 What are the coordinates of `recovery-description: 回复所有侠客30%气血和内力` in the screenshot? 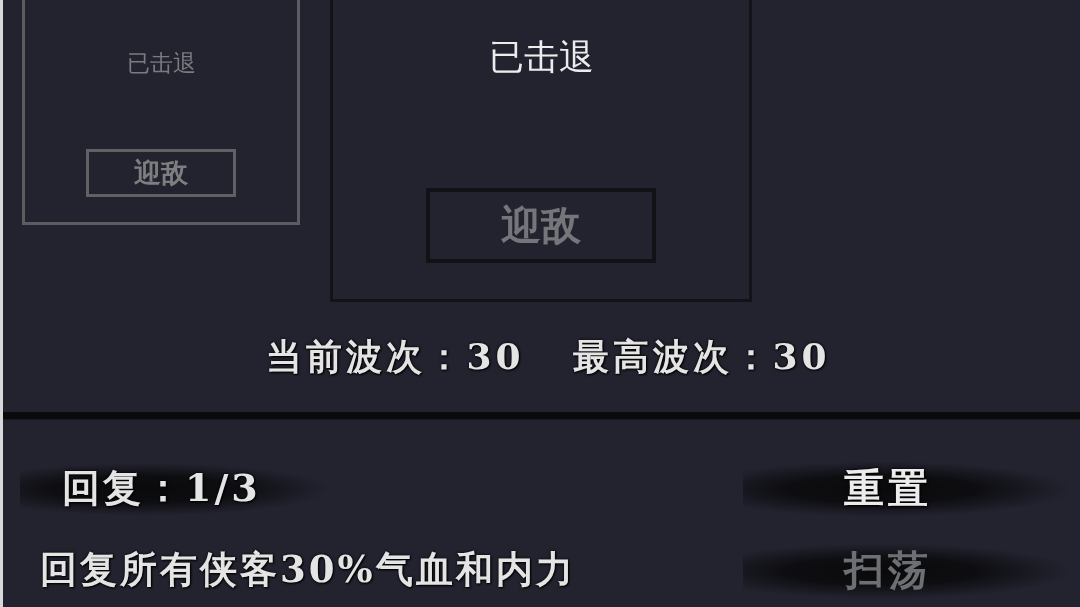 It's located at (308, 569).